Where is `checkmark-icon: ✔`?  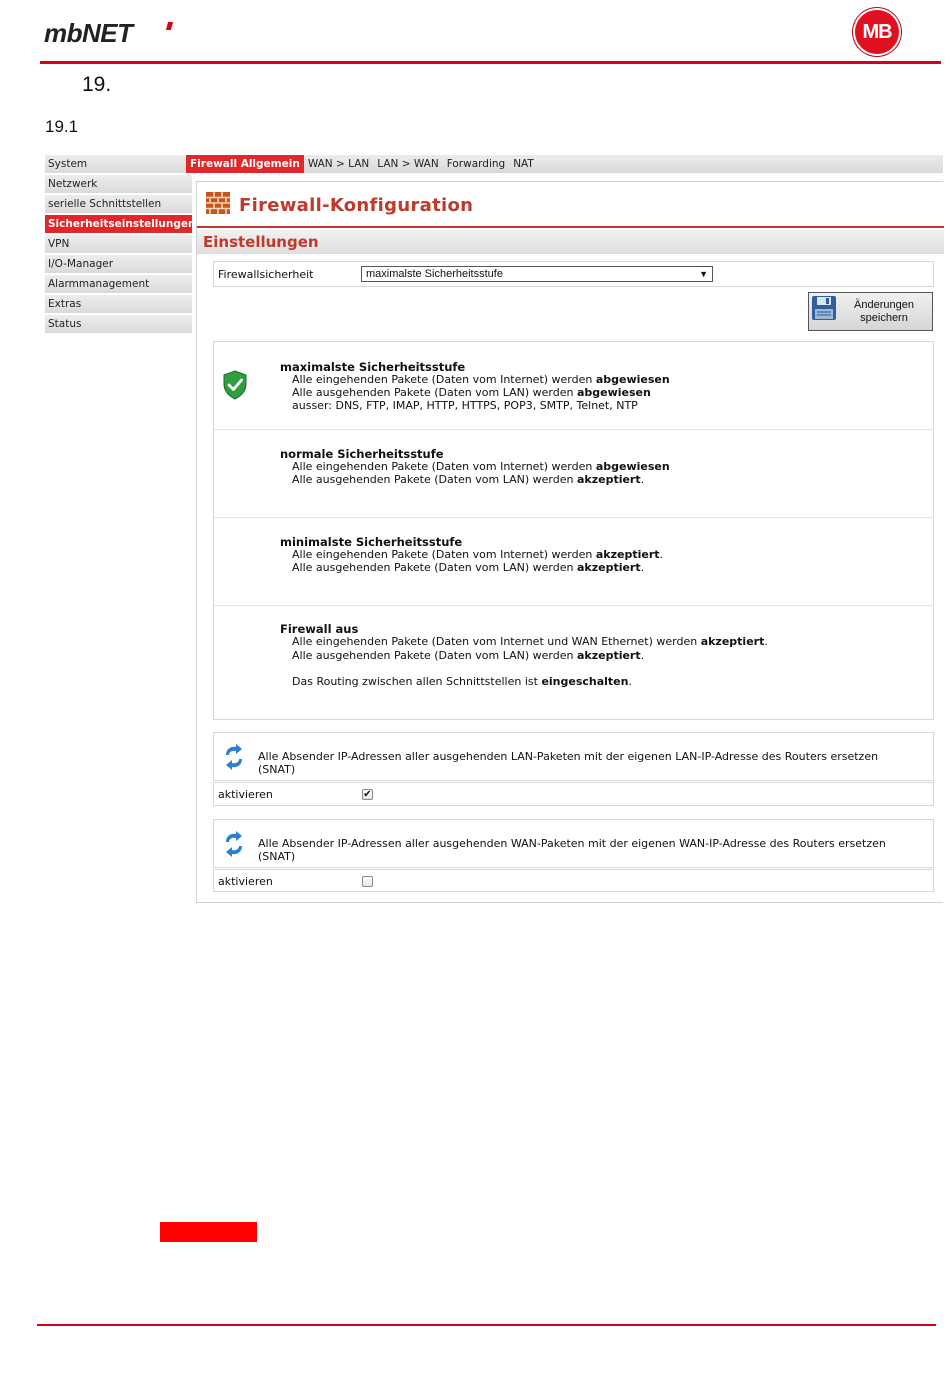
checkmark-icon: ✔ is located at coordinates (367, 794).